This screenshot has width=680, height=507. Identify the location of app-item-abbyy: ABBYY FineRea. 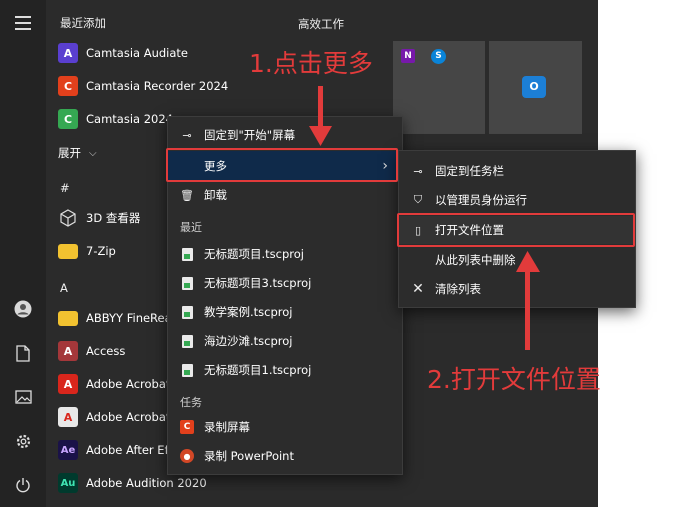
(115, 318).